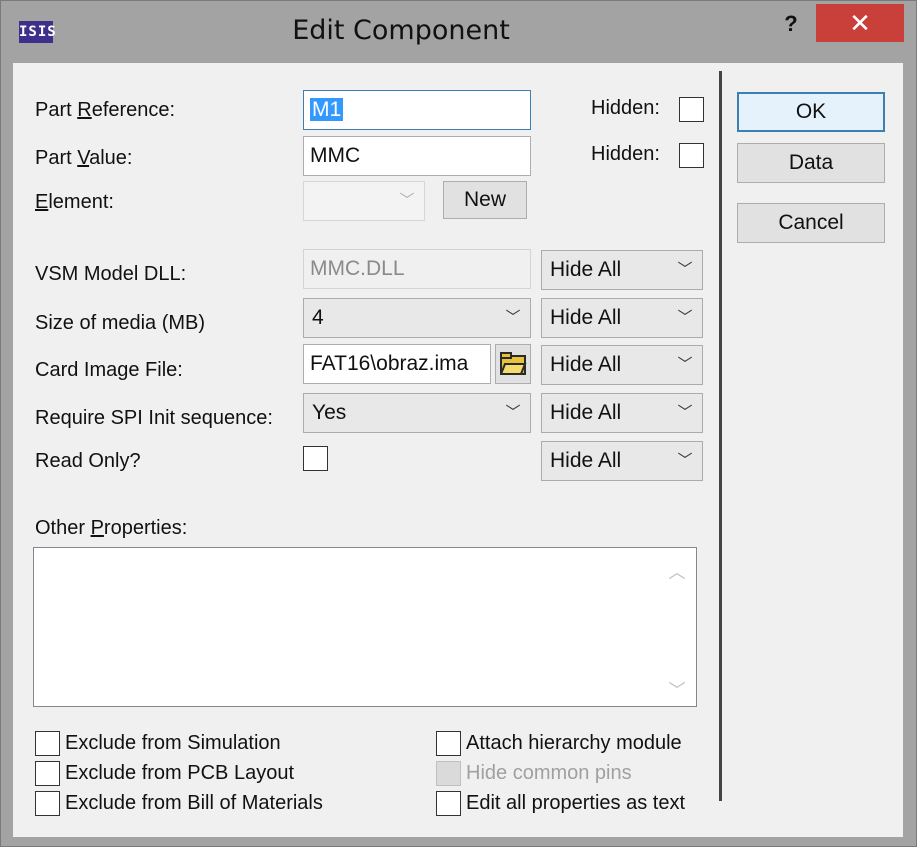 This screenshot has height=847, width=917. Describe the element at coordinates (622, 318) in the screenshot. I see `size-of-media-visibility-dropdown: Hide All ﹀` at that location.